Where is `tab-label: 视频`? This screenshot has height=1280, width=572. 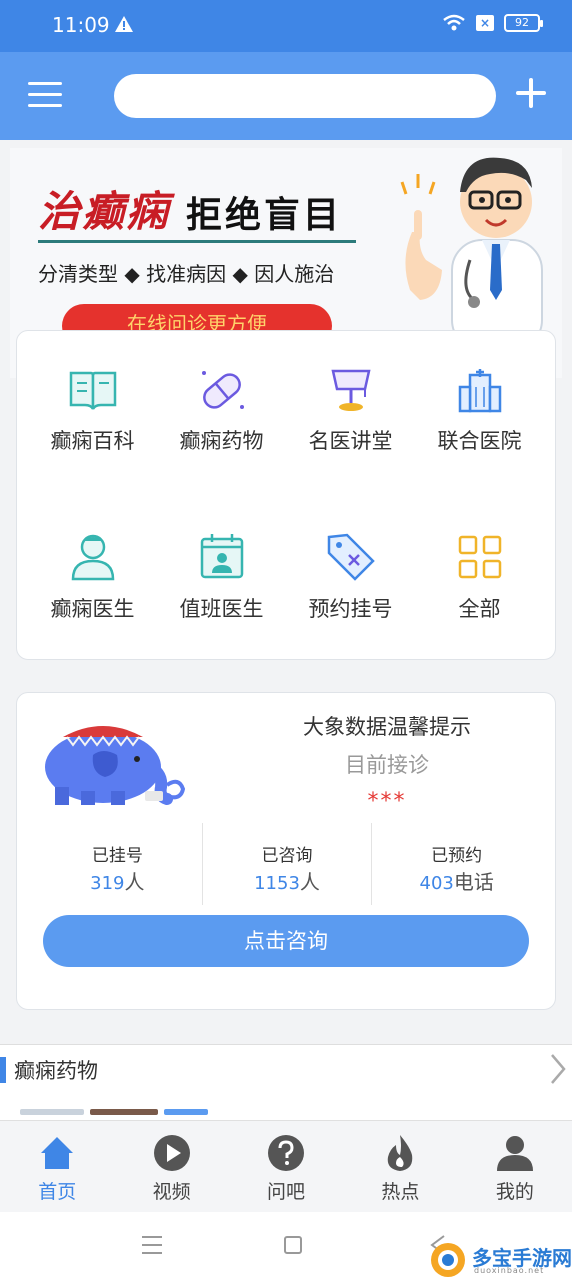
tab-label: 视频 is located at coordinates (171, 1192).